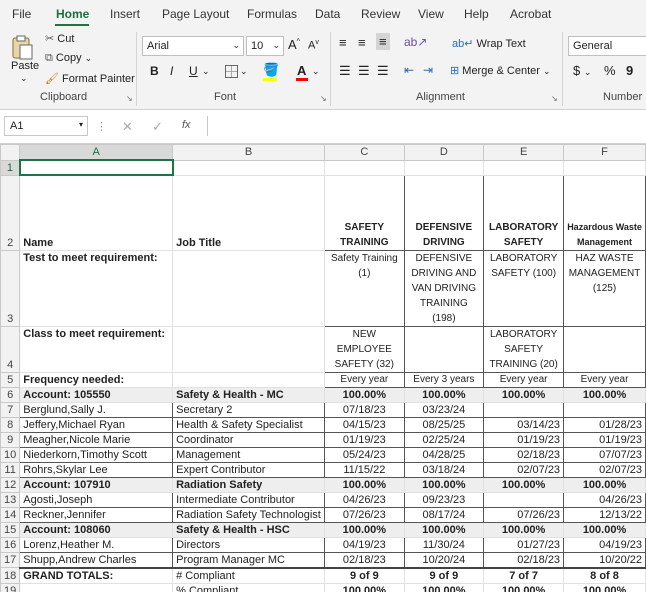 The width and height of the screenshot is (646, 592). Describe the element at coordinates (554, 98) in the screenshot. I see `dialog-launcher-icon: ↘` at that location.